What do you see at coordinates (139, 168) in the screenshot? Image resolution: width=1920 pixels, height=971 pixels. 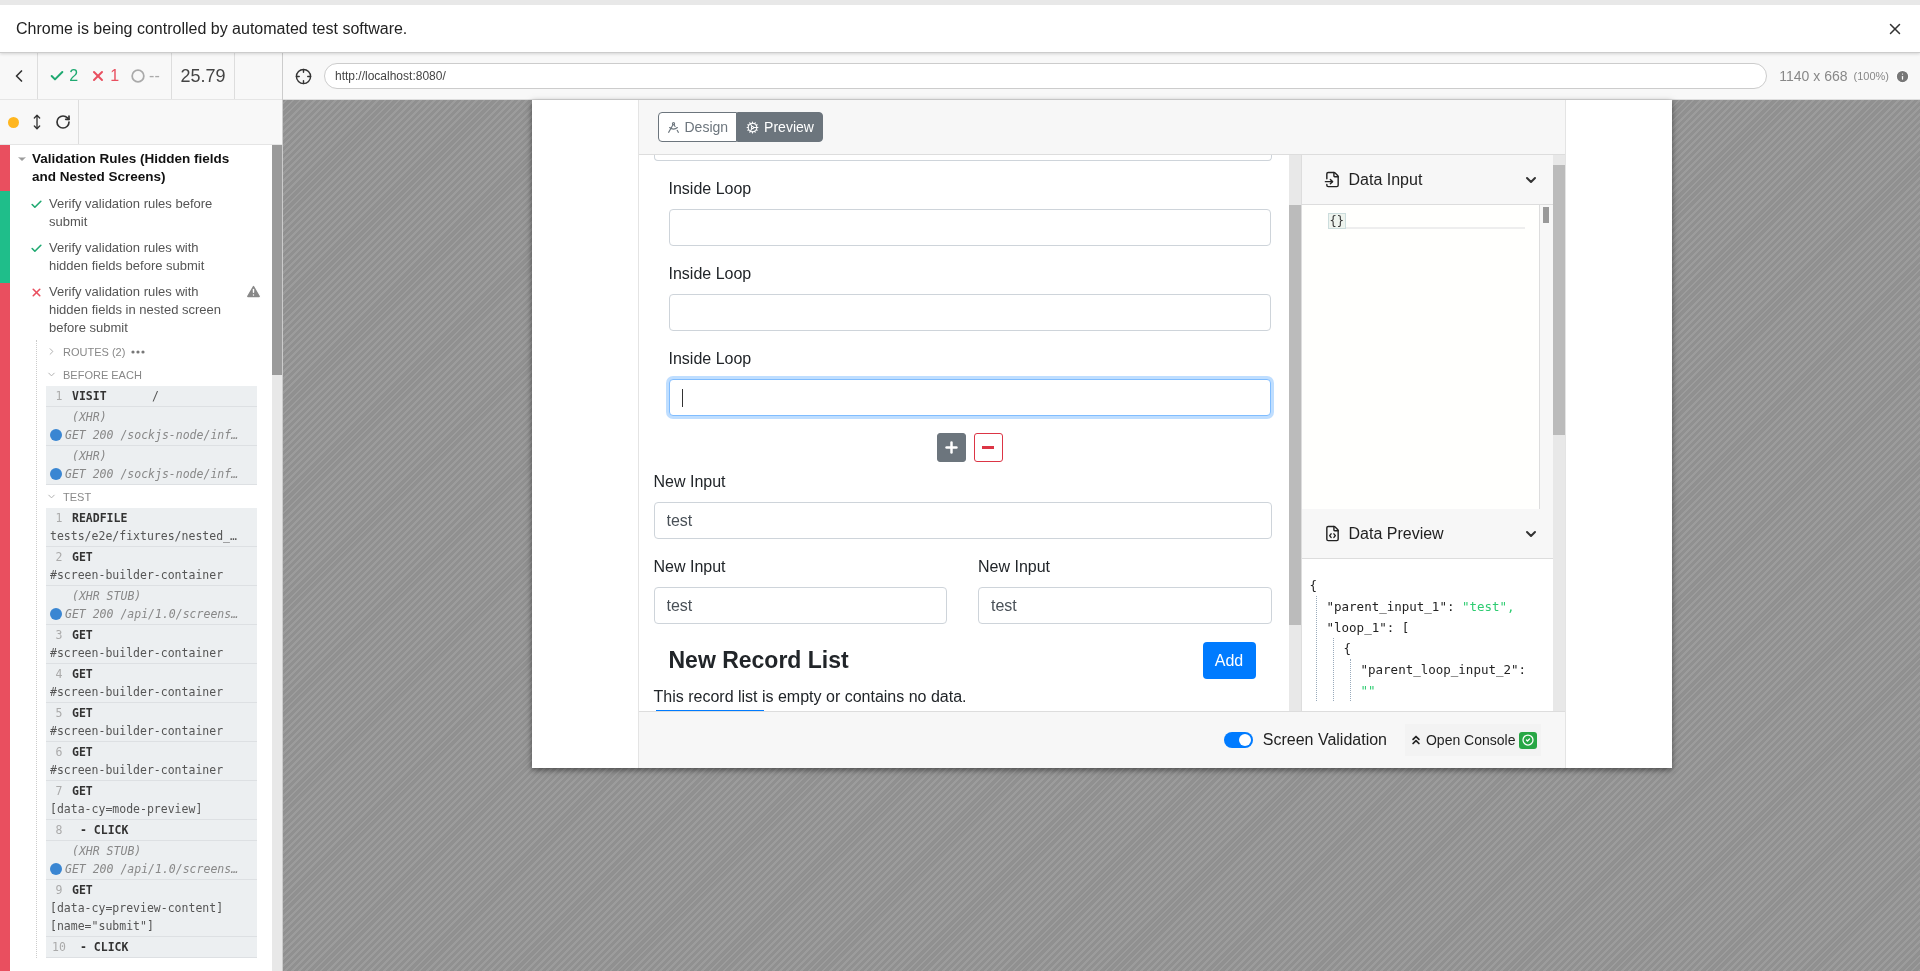 I see `suite-title: Validation Rules (Hidden fields and Nested Screens)` at bounding box center [139, 168].